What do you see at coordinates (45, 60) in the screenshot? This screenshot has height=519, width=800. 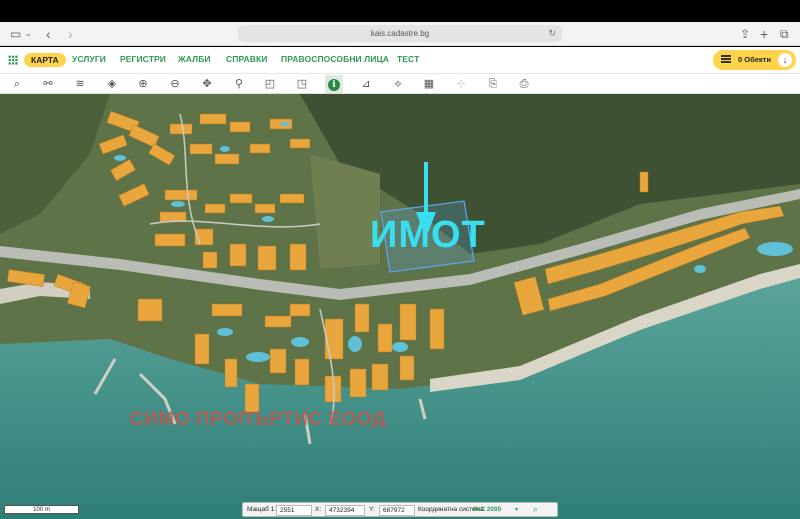 I see `nav-item-karta: КАРТА` at bounding box center [45, 60].